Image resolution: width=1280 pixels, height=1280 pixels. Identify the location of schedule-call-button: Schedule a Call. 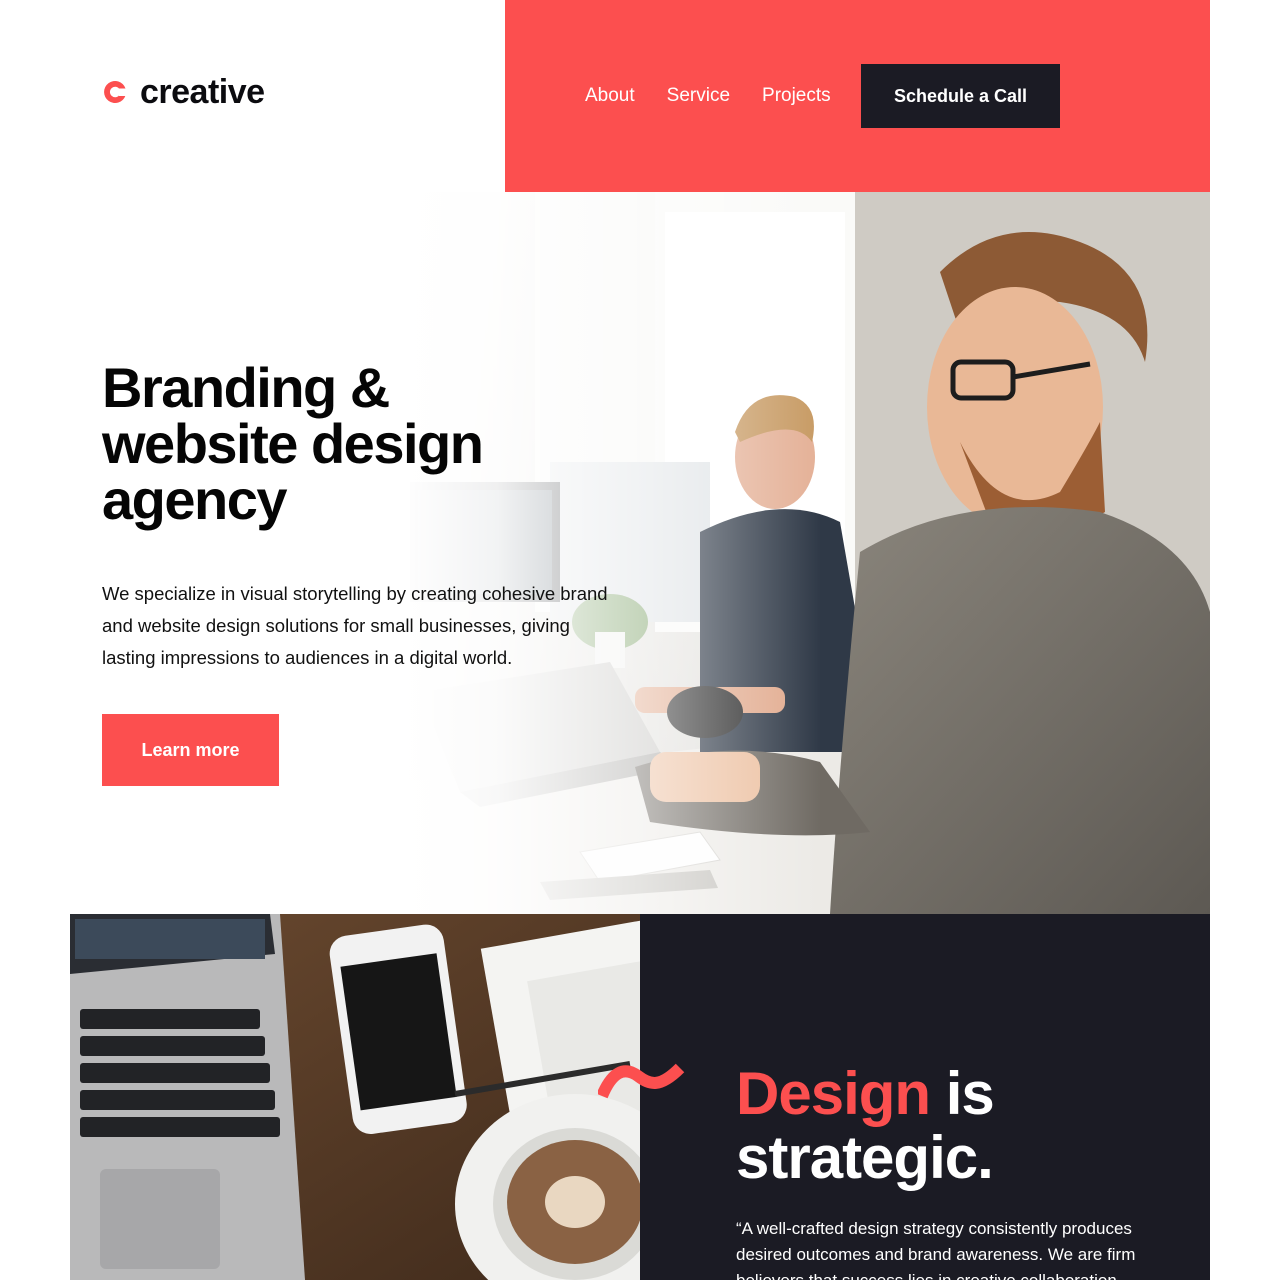
(960, 96).